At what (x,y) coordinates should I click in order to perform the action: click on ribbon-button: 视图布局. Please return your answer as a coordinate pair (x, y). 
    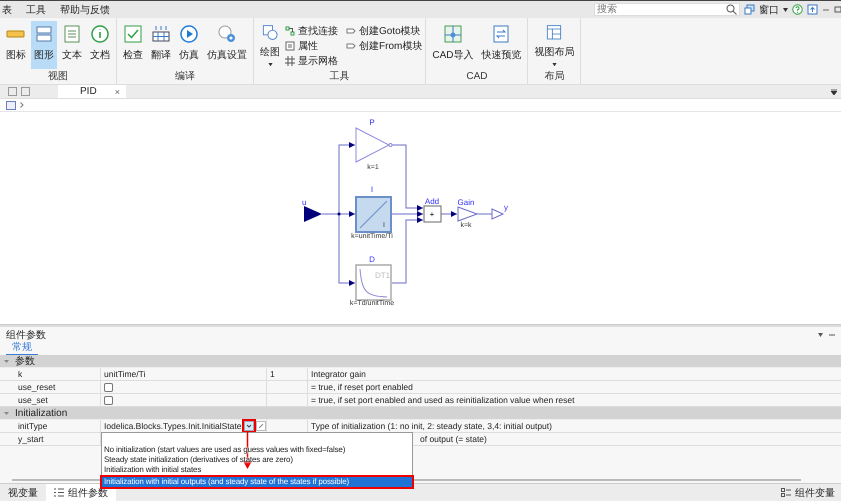
    Looking at the image, I should click on (554, 45).